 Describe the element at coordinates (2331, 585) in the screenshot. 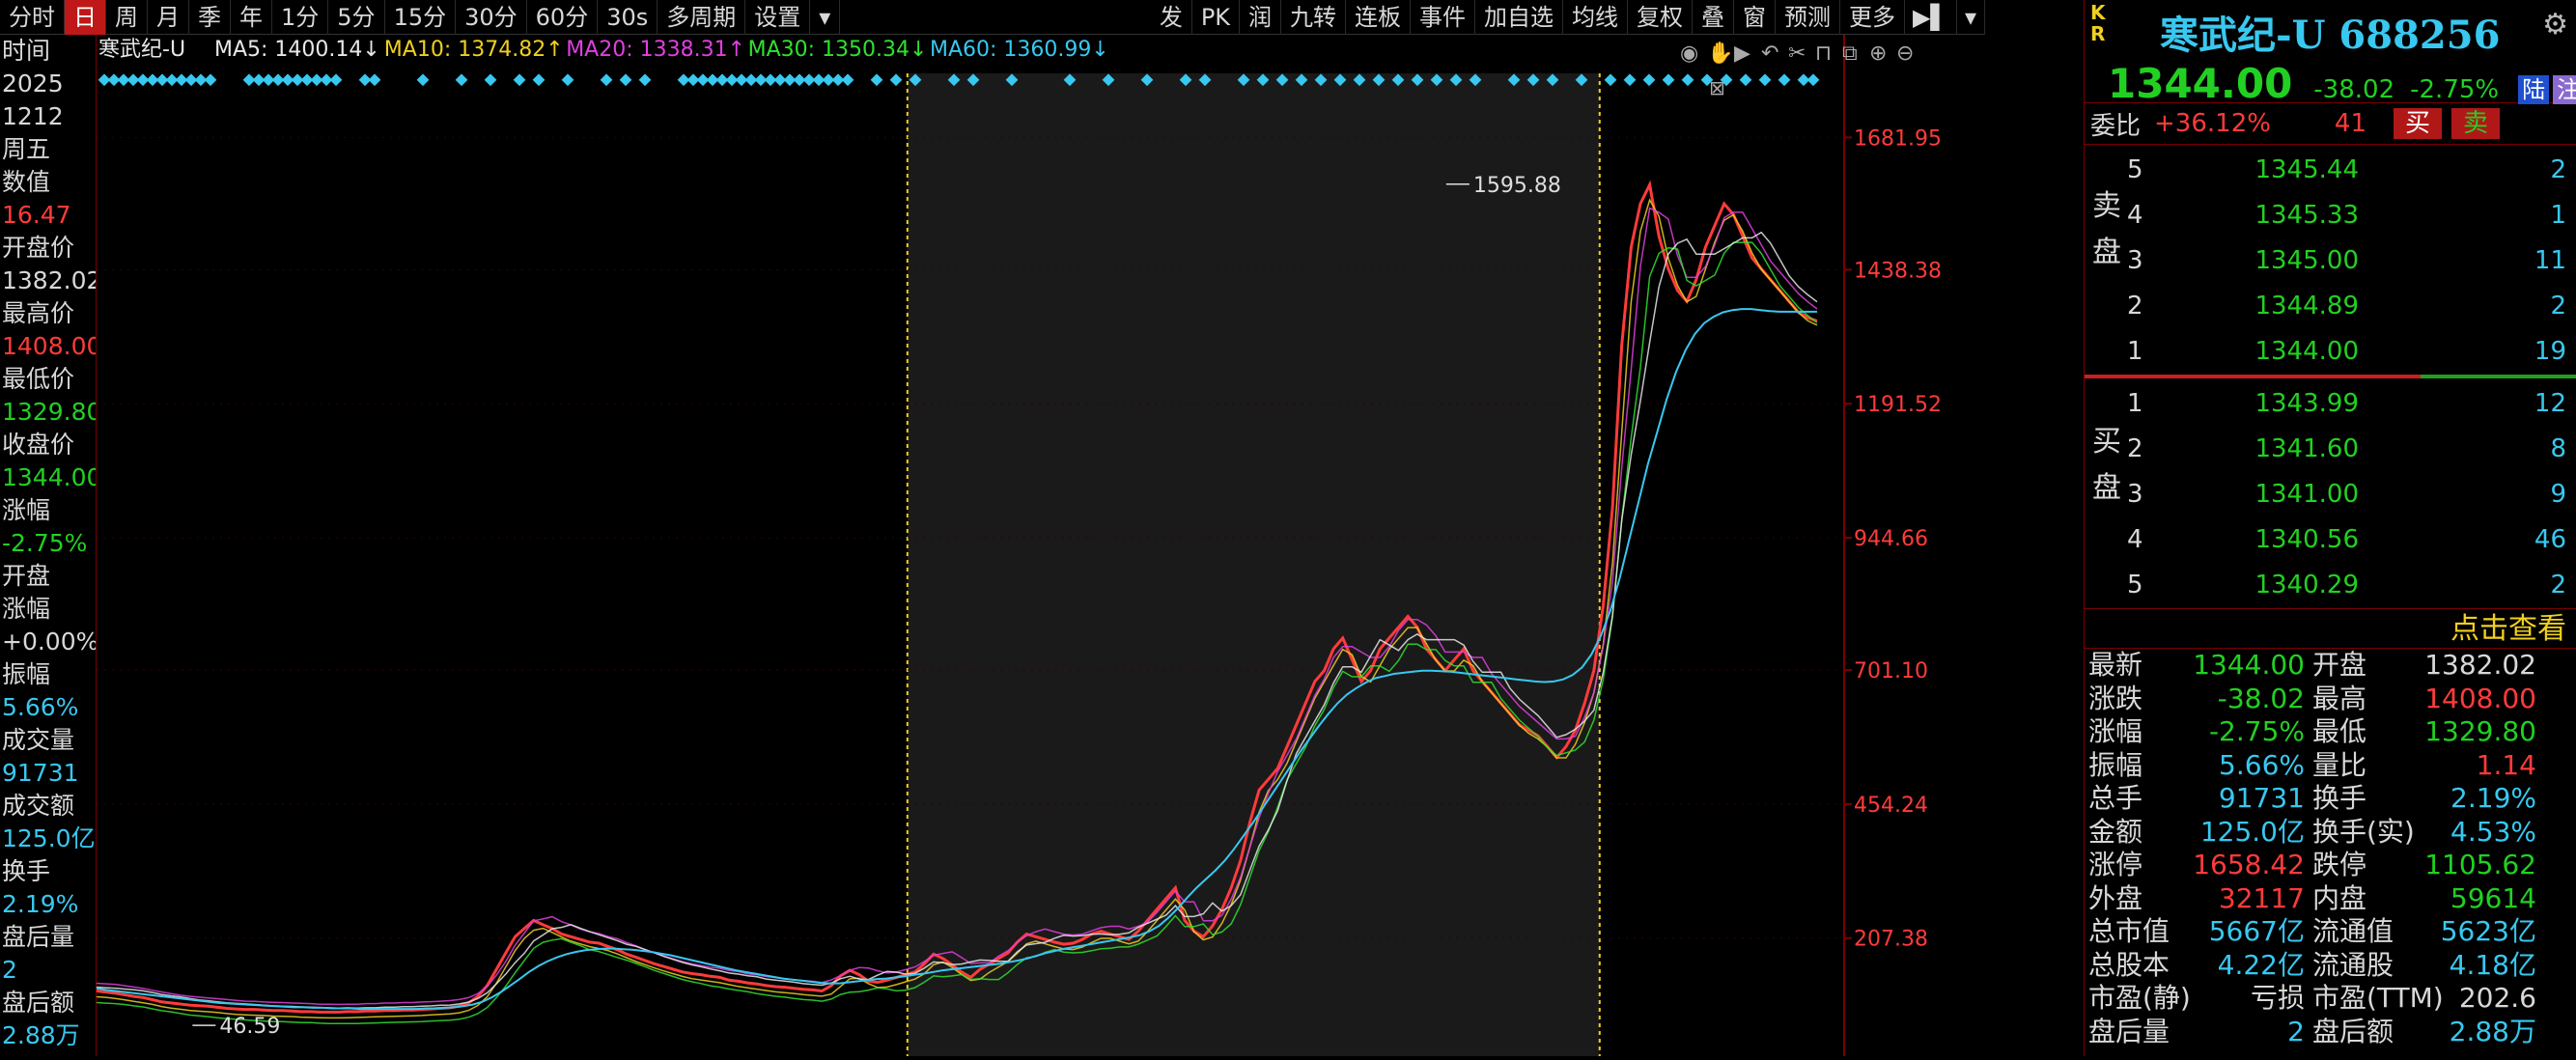

I see `order-level-row: 5 1340.29 2` at that location.